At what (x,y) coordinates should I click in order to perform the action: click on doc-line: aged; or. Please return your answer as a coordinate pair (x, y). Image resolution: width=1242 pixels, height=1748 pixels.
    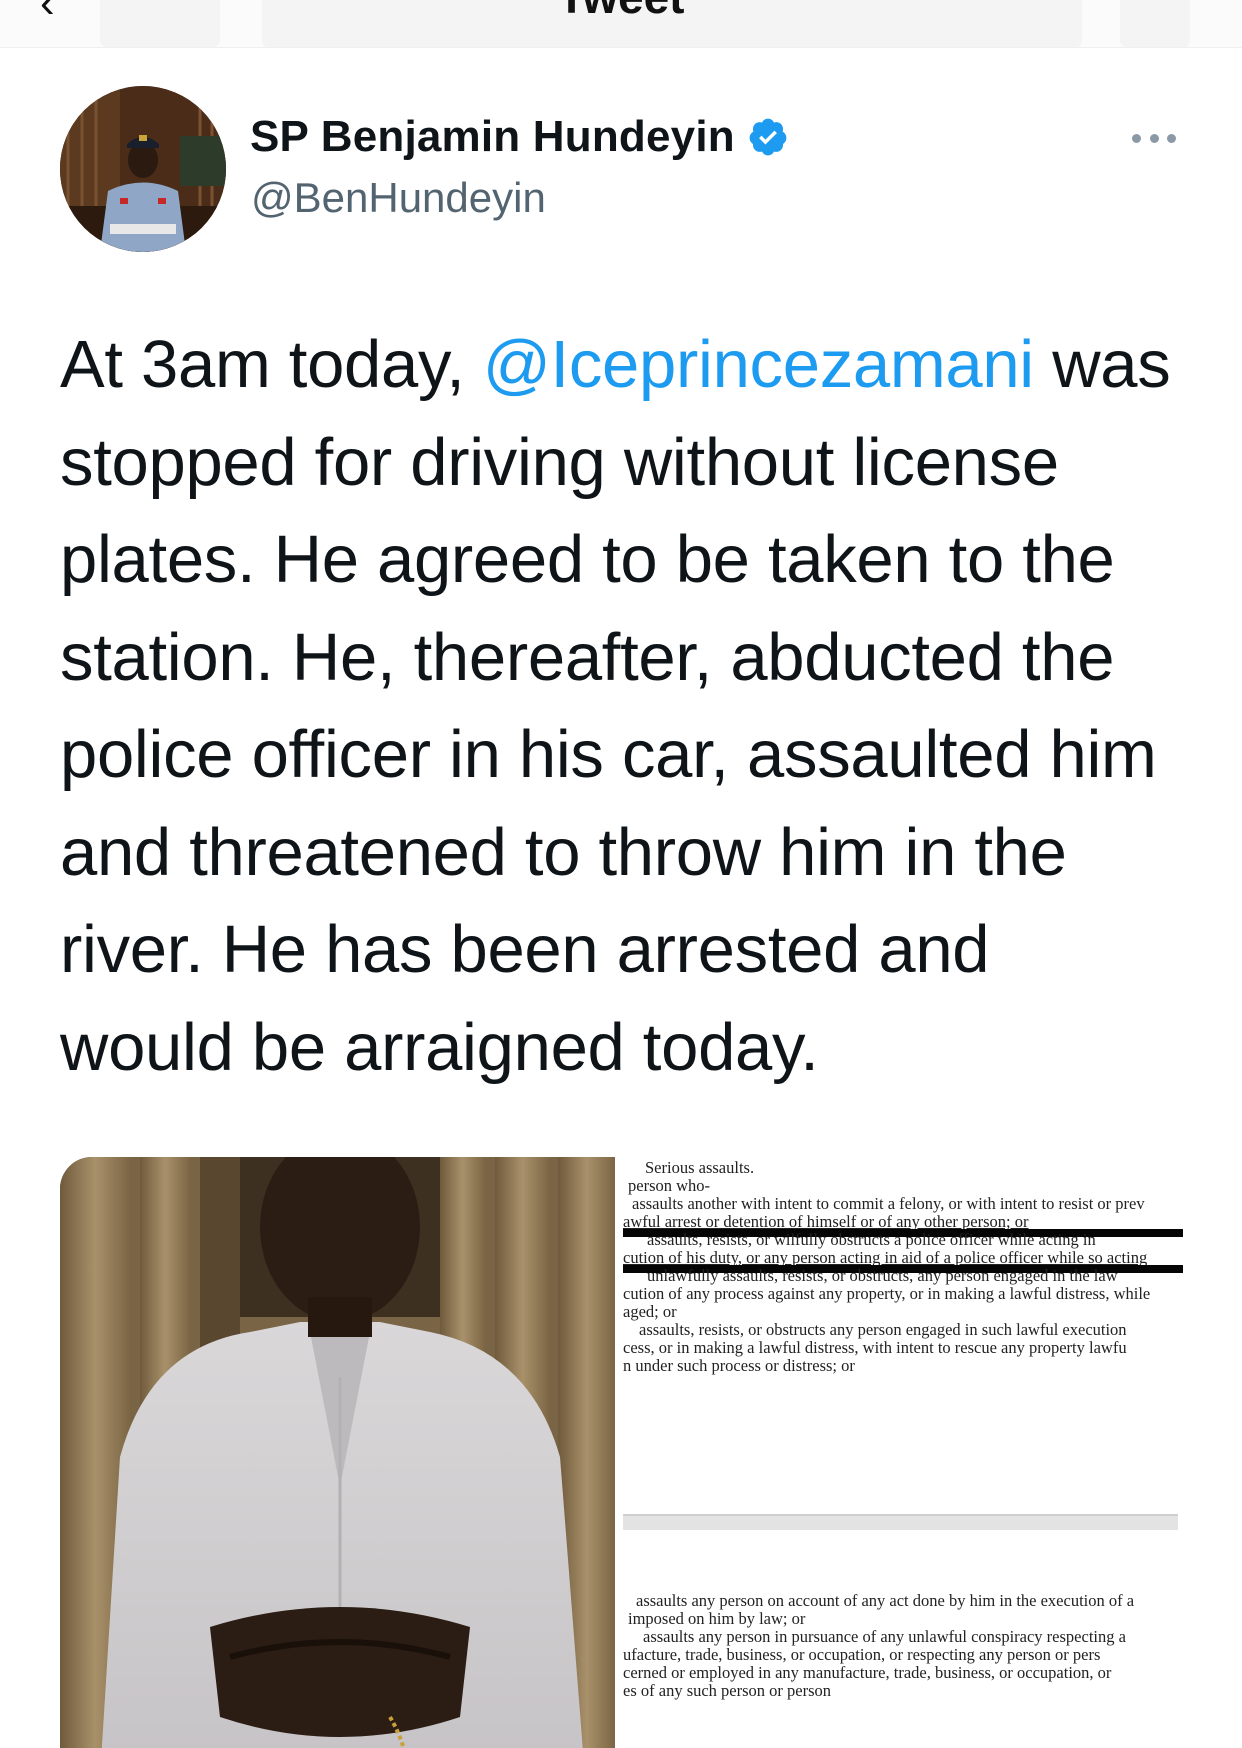
    Looking at the image, I should click on (650, 1311).